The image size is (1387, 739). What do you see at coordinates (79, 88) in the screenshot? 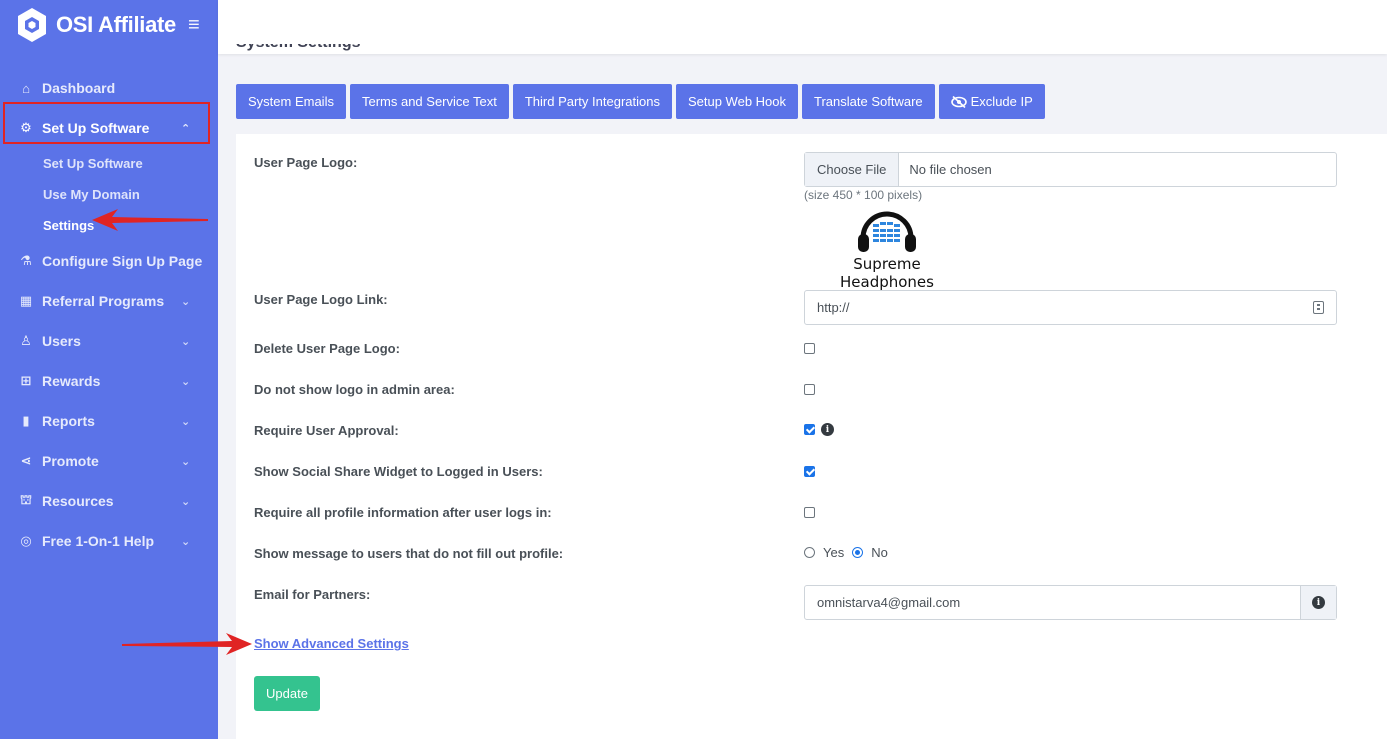
I see `sidebar-item-label: Dashboard` at bounding box center [79, 88].